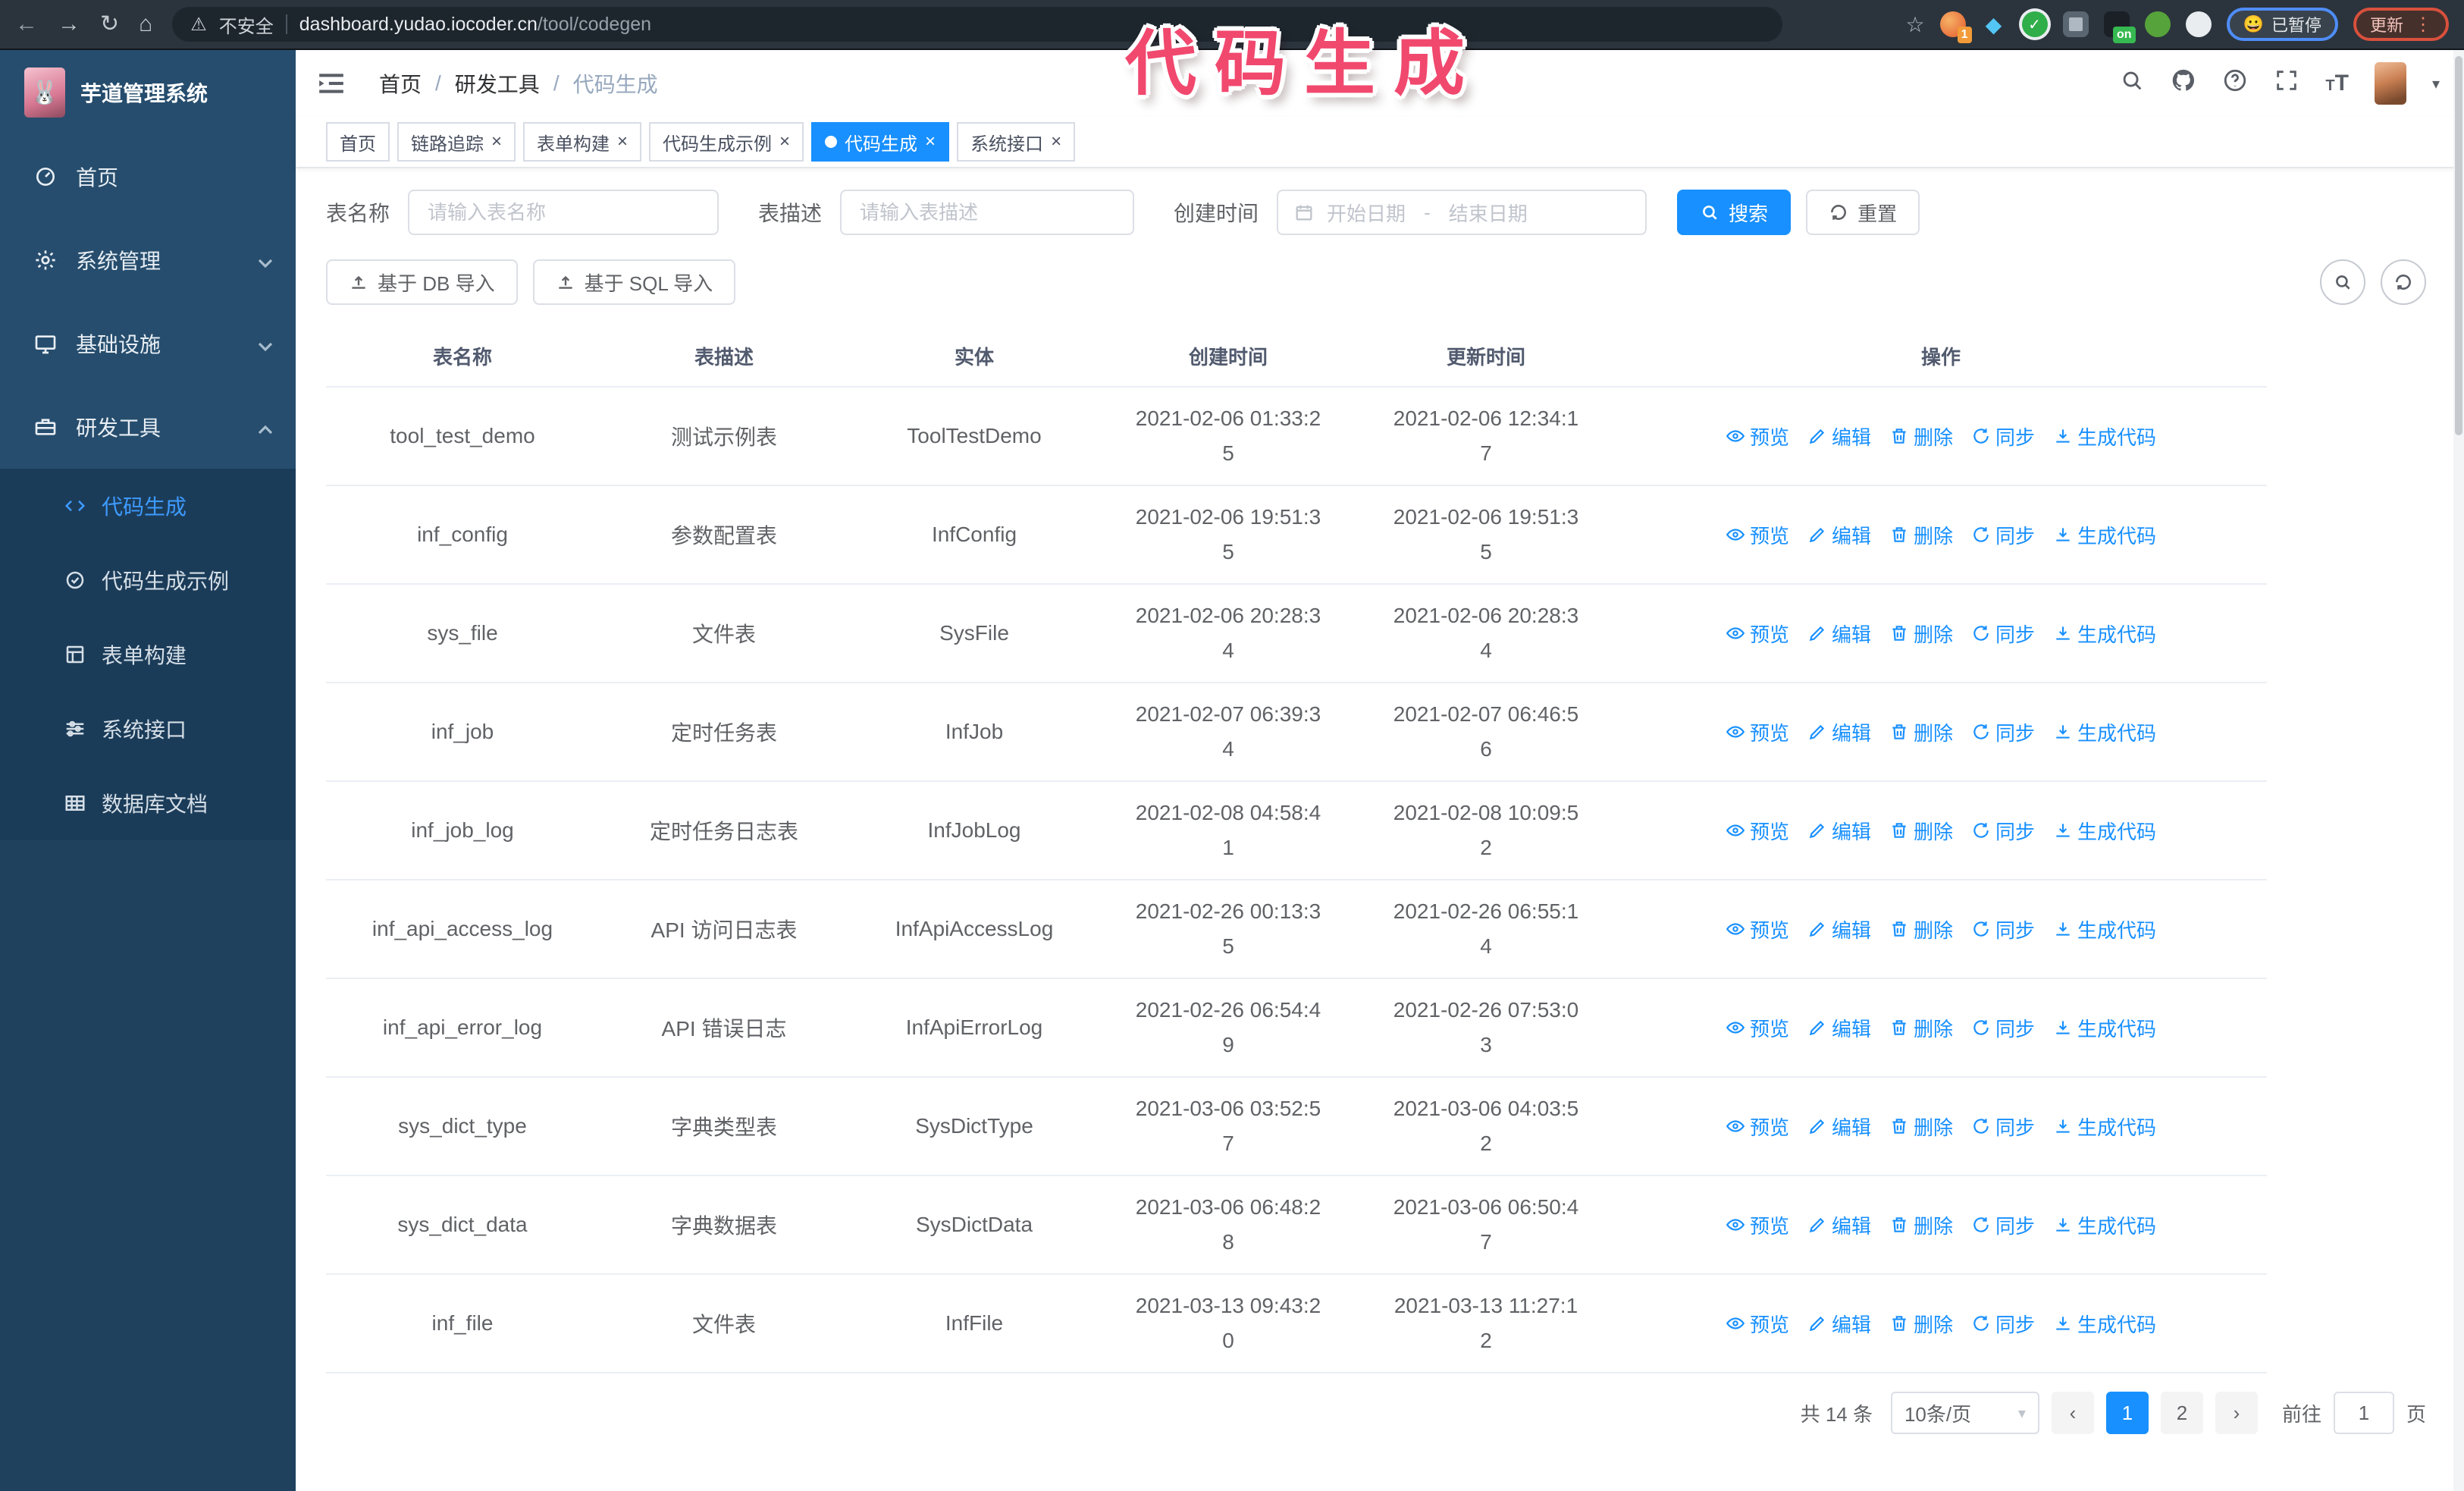 The width and height of the screenshot is (2464, 1491). I want to click on user-menu-caret-icon: ▾, so click(2436, 83).